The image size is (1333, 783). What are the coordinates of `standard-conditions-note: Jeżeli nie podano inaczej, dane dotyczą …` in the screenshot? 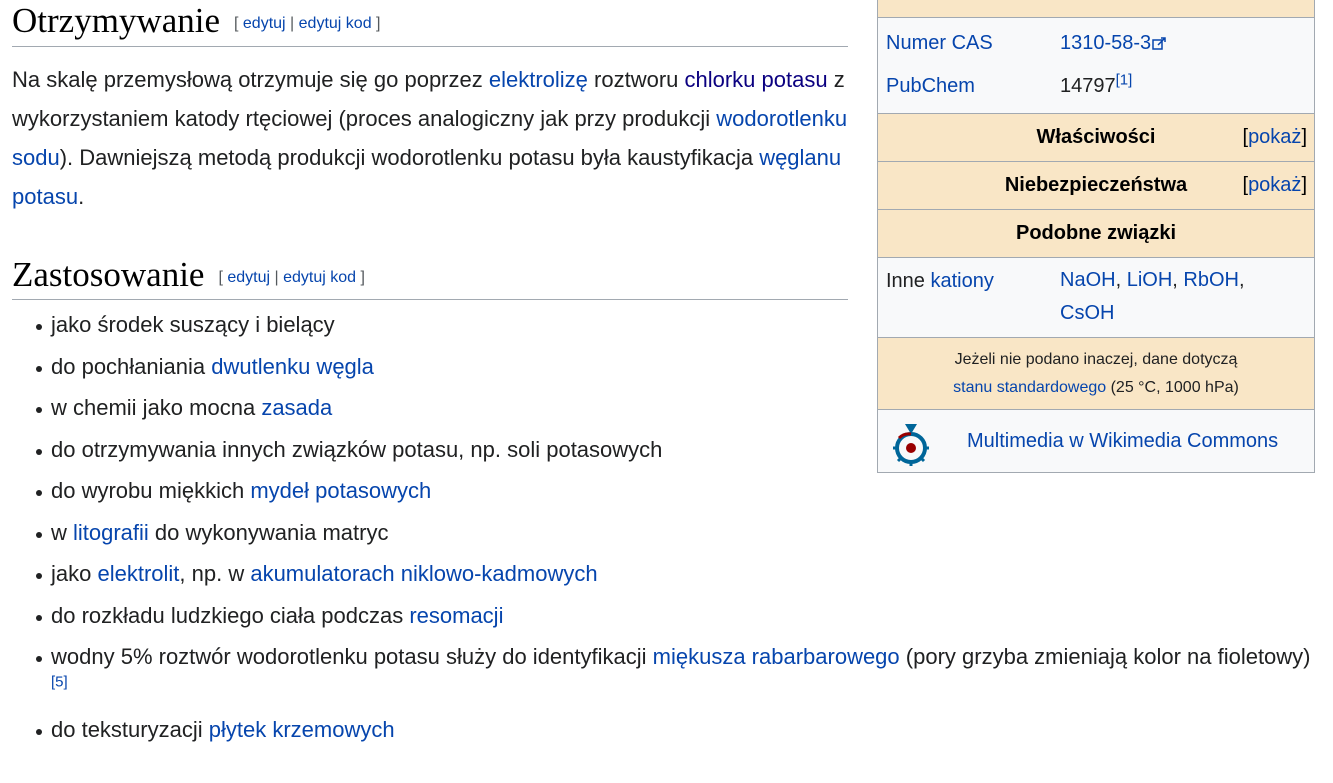 It's located at (1096, 373).